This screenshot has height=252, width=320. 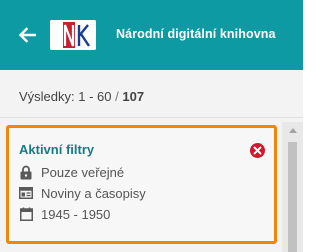 I want to click on close-circle-icon, so click(x=257, y=150).